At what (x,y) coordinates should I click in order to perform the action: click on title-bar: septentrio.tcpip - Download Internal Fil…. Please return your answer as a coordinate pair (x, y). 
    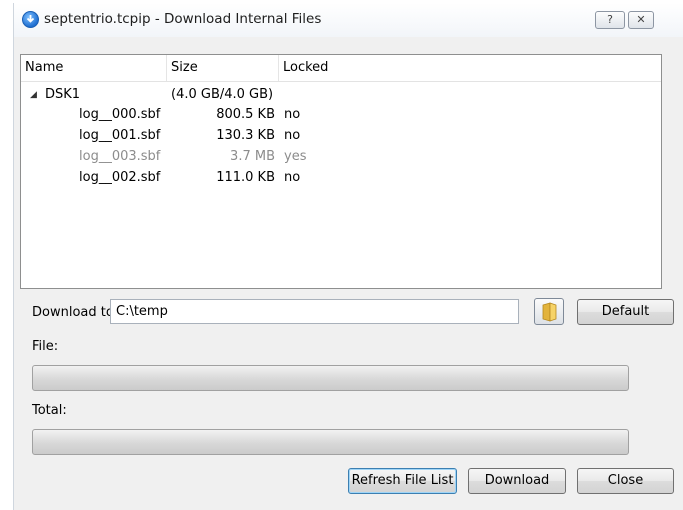
    Looking at the image, I should click on (348, 20).